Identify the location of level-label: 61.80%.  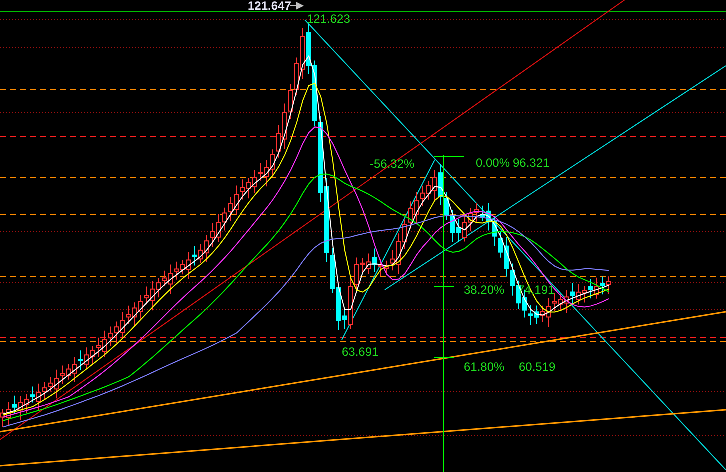
(484, 367).